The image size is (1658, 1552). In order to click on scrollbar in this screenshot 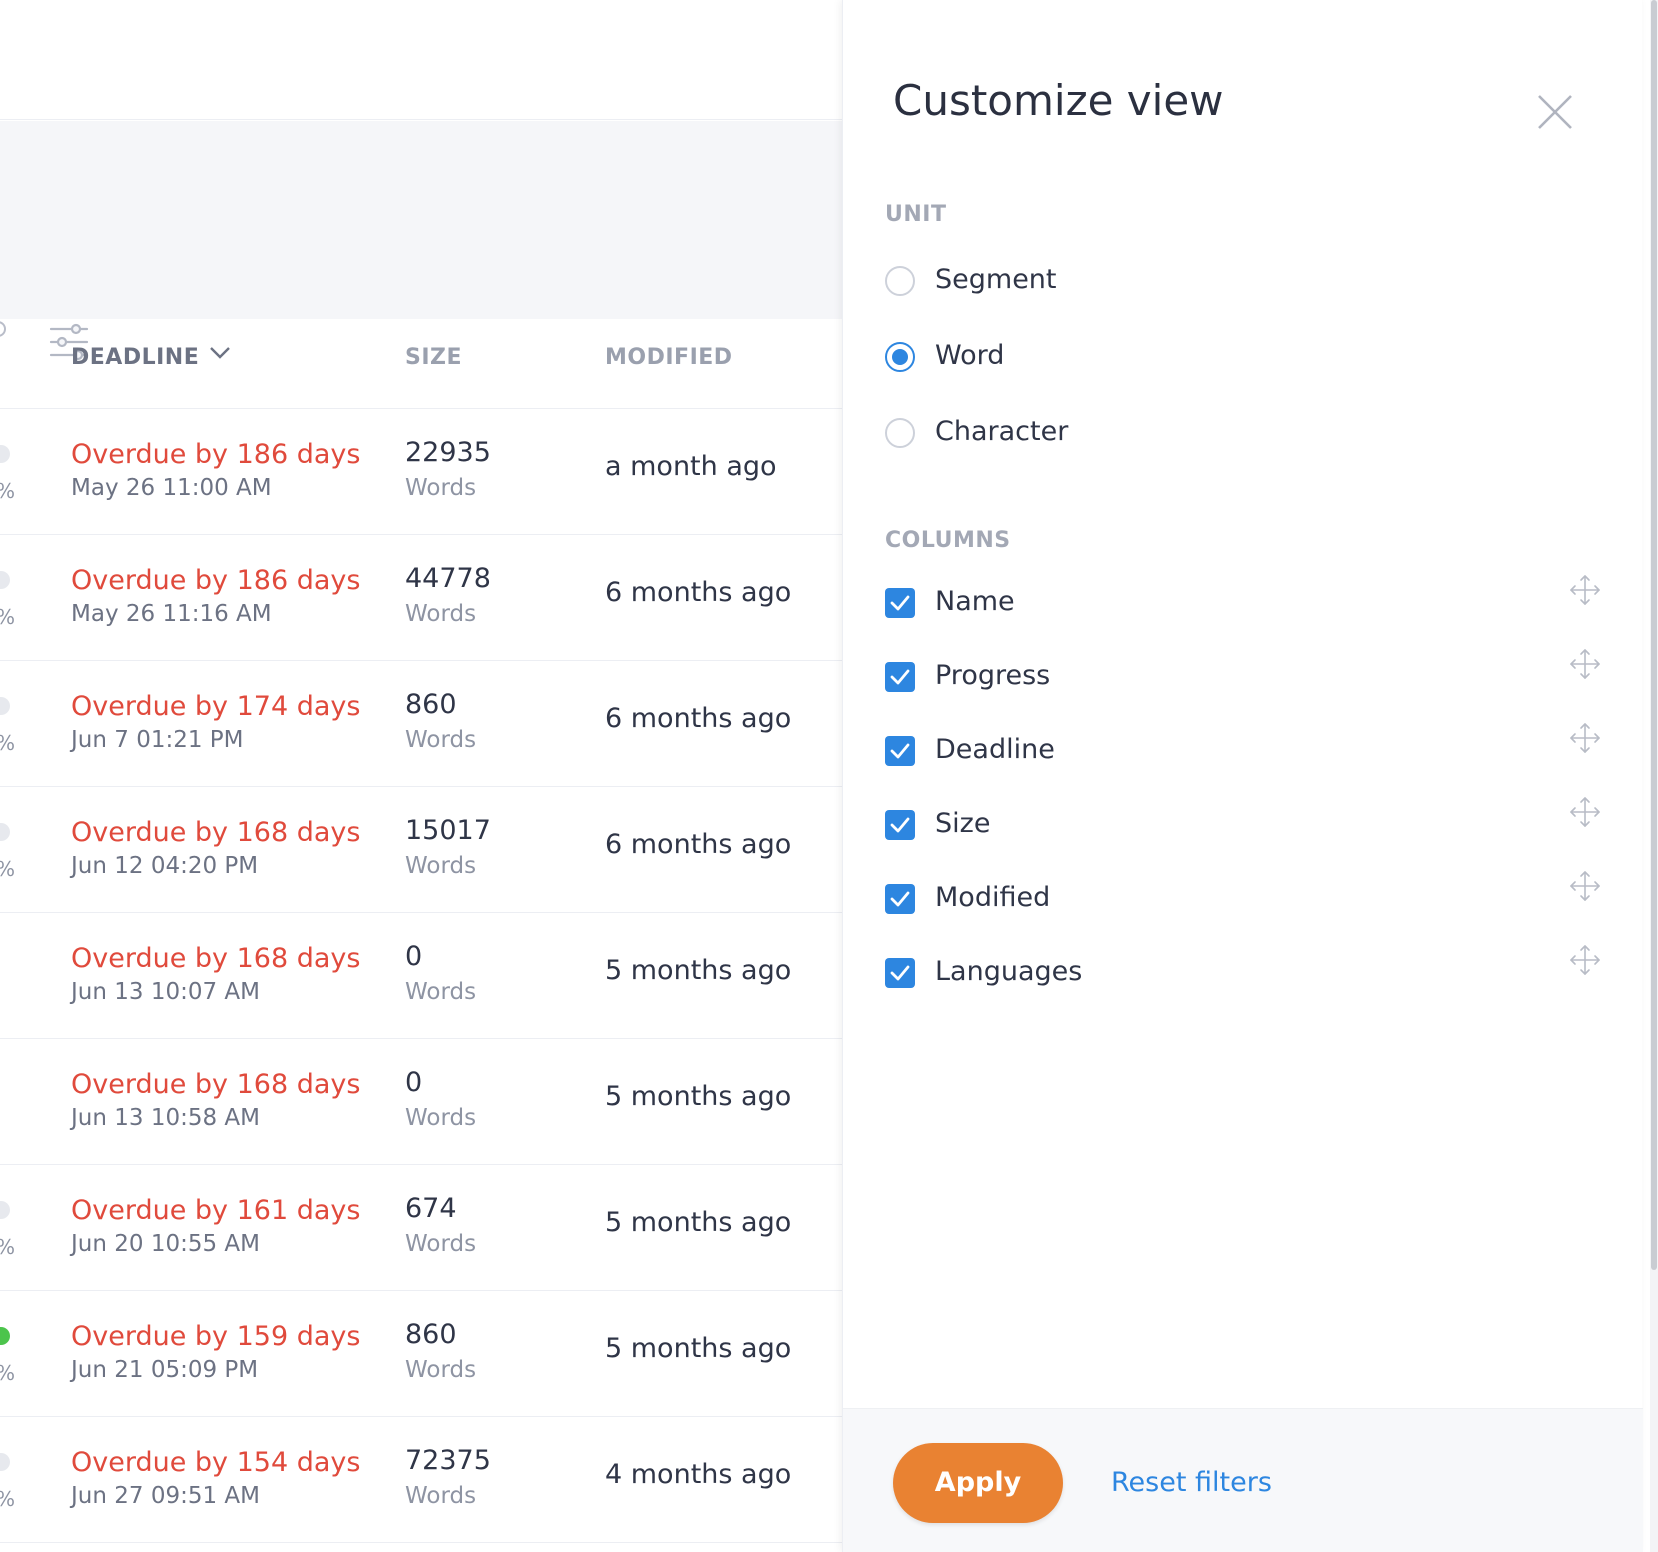, I will do `click(1654, 776)`.